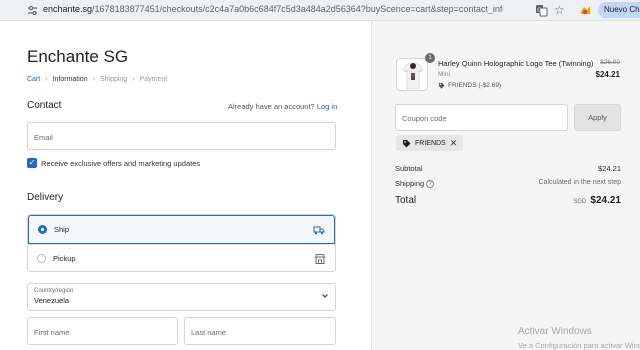  What do you see at coordinates (52, 300) in the screenshot?
I see `country-value: Venezuela` at bounding box center [52, 300].